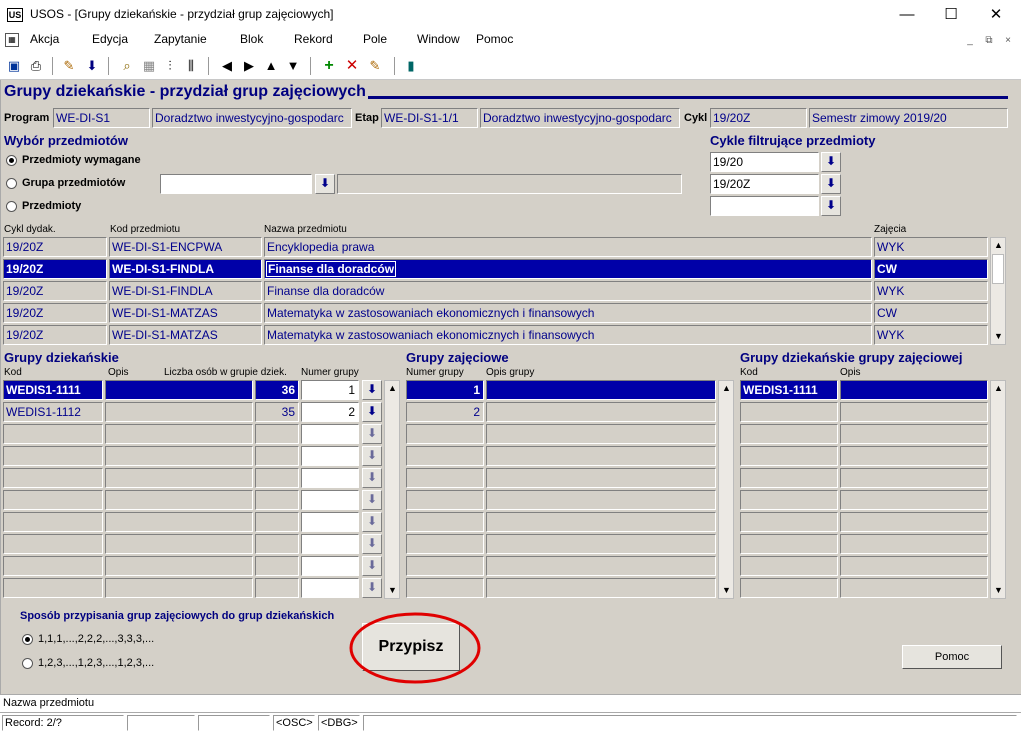  I want to click on grupa-lov-button: ⬇, so click(325, 184).